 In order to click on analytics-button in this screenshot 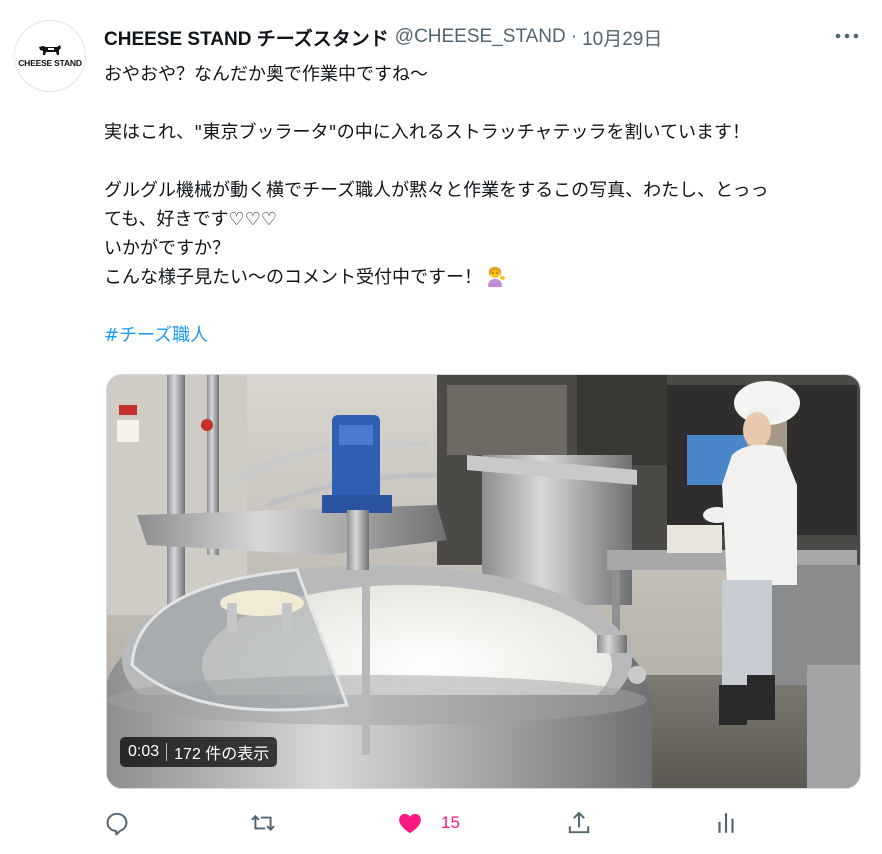, I will do `click(726, 823)`.